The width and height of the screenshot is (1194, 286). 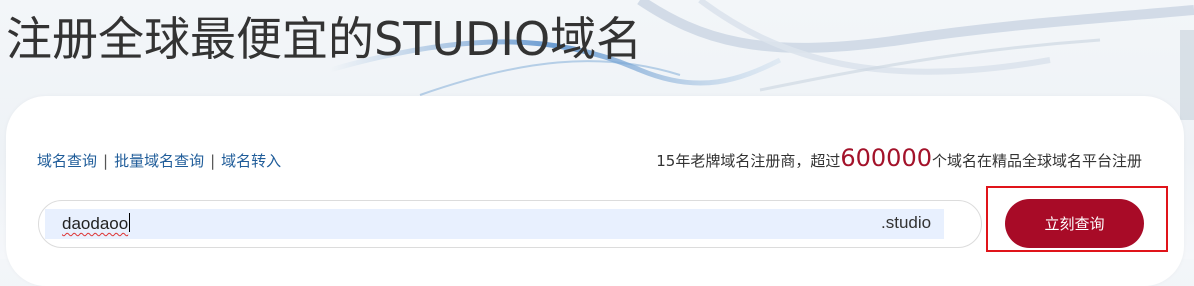 I want to click on promo-suffix: 个域名在精品全球域名平台注册, so click(x=1036, y=161).